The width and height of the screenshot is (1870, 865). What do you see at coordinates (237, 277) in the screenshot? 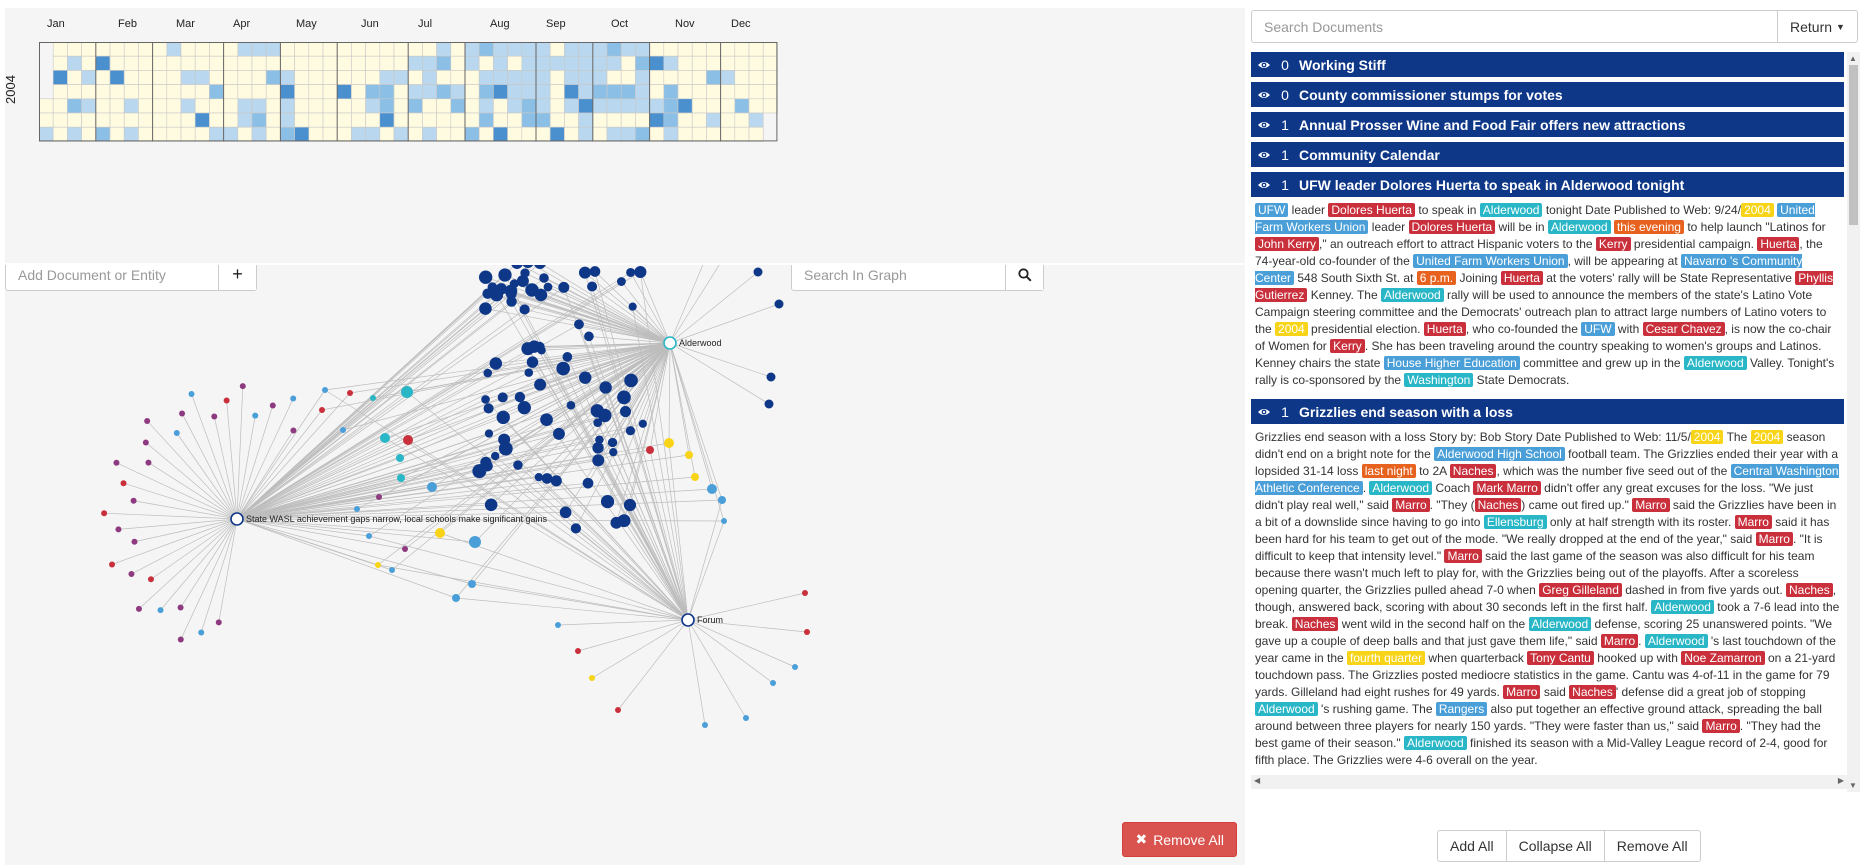
I see `add-button: +` at bounding box center [237, 277].